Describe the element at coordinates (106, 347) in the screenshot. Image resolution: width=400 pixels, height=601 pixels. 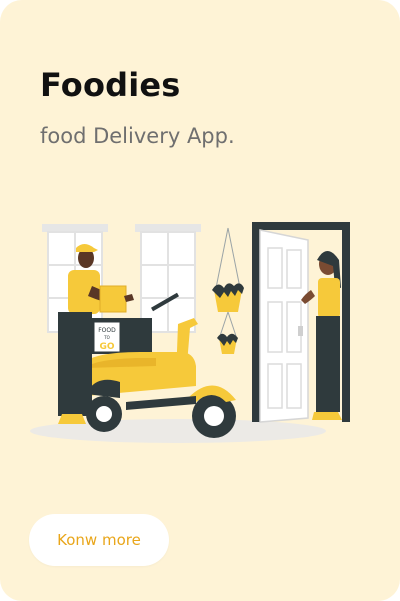
I see `box-label-go: GO` at that location.